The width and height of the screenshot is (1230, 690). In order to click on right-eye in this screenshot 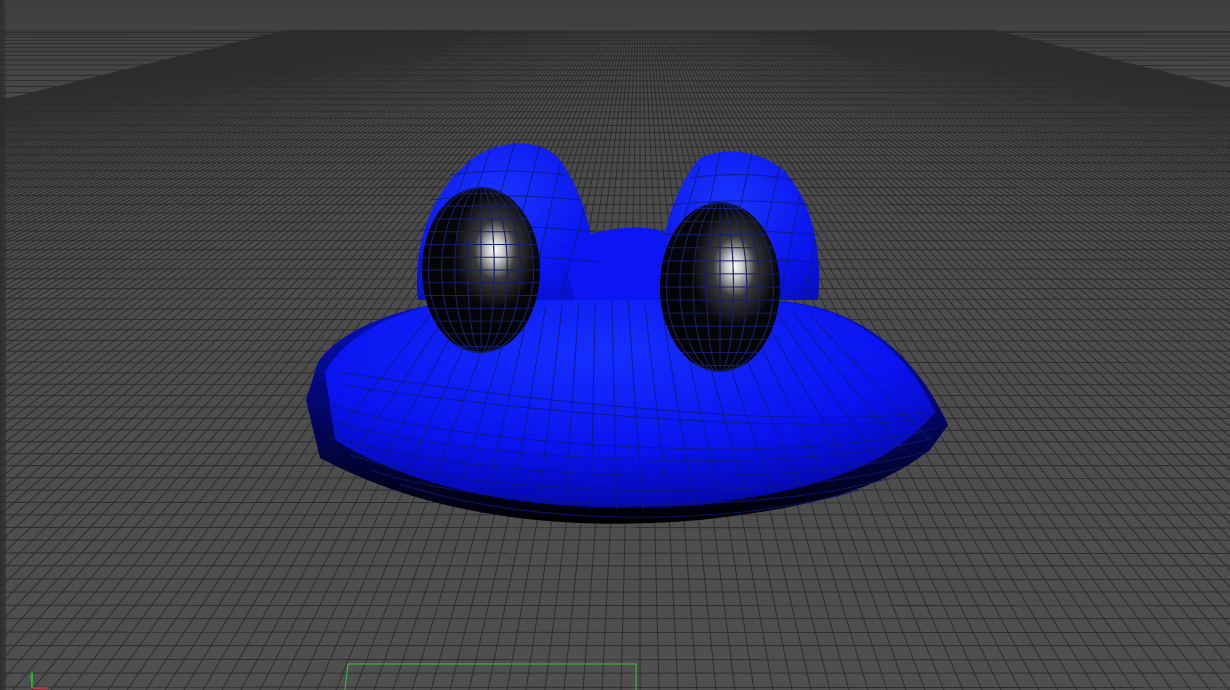, I will do `click(720, 287)`.